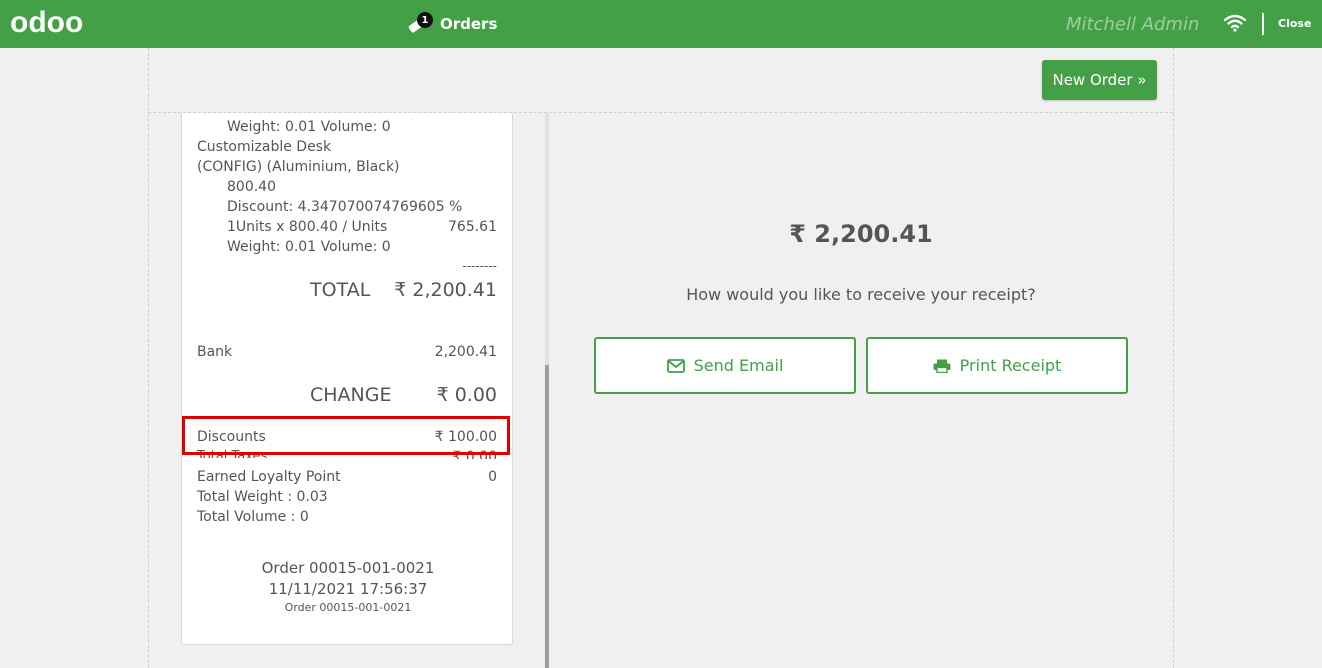  I want to click on orders-button: 1 Orders, so click(451, 24).